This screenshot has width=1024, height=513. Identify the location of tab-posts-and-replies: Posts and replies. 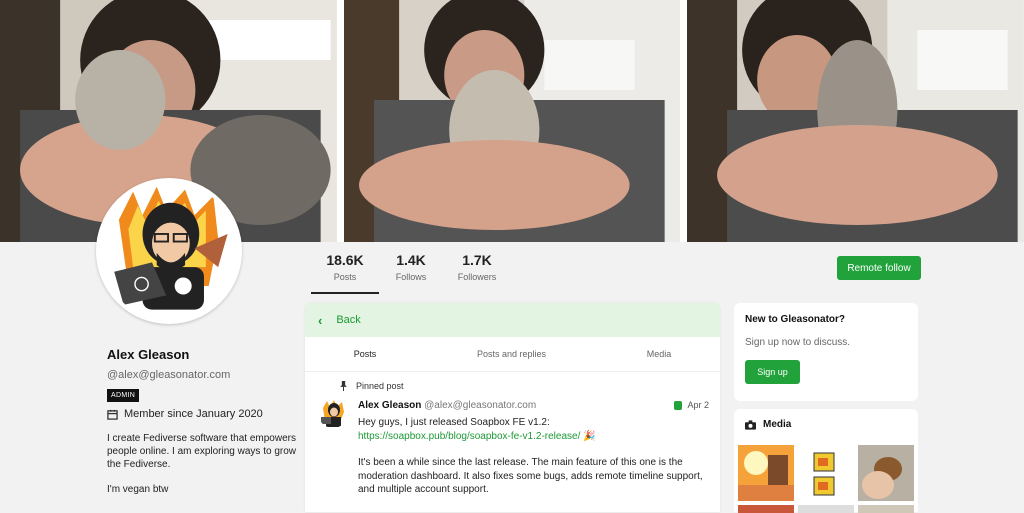
(511, 354).